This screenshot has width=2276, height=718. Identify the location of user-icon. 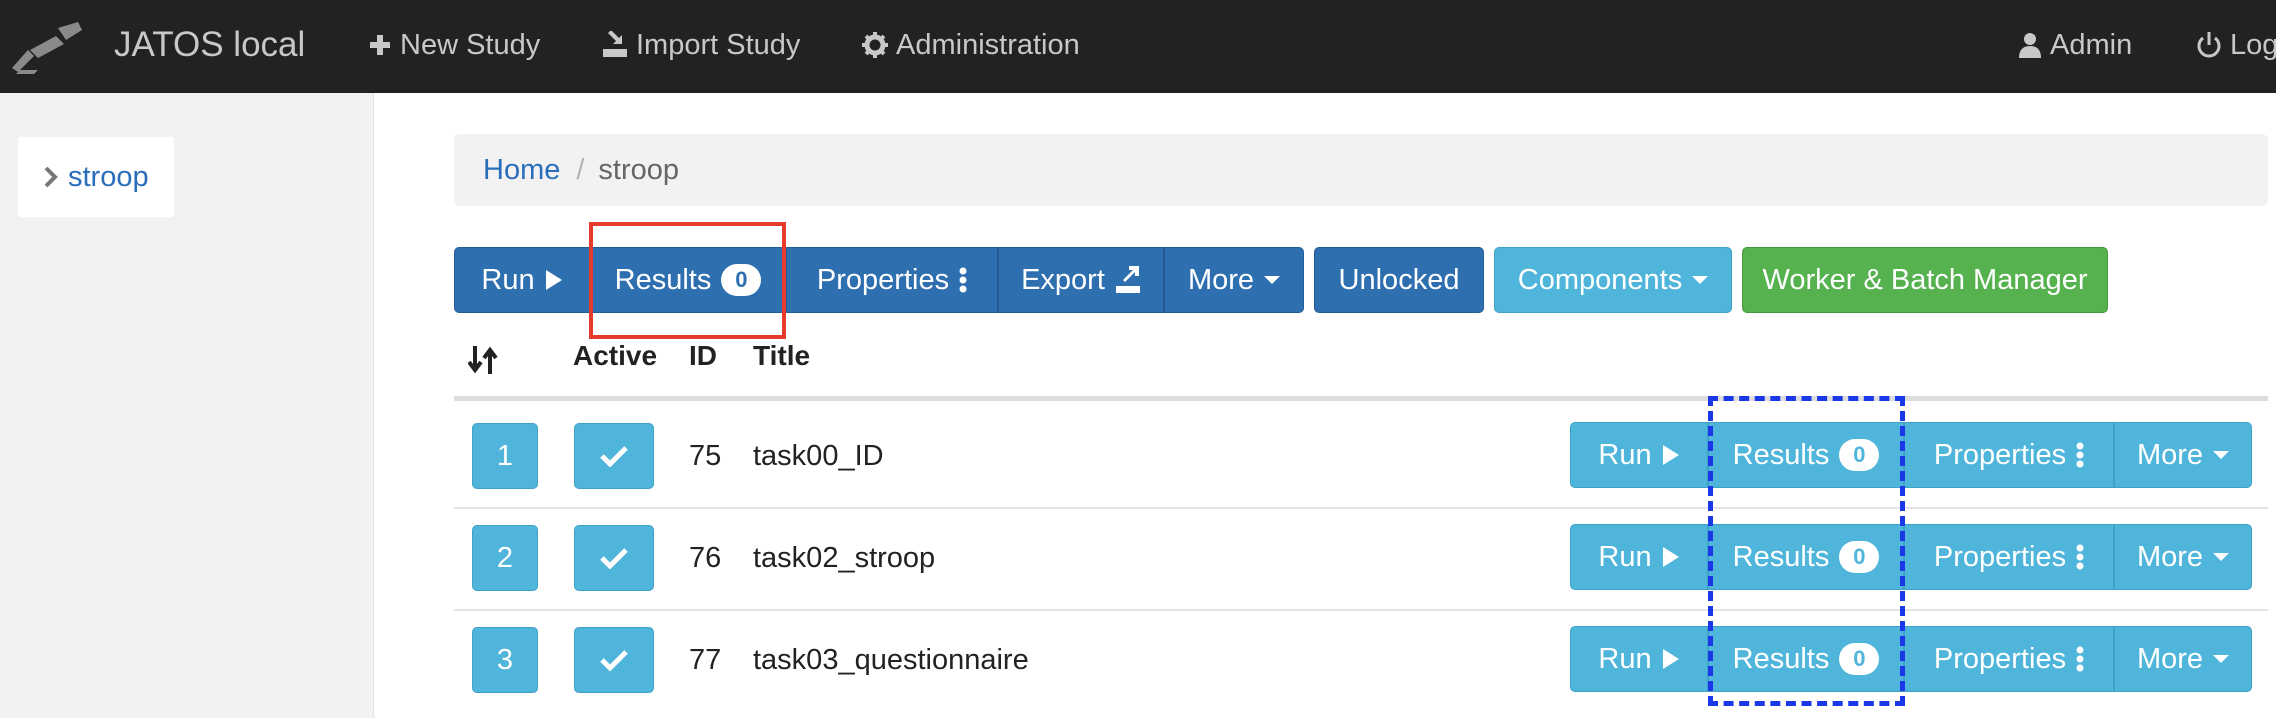
(2030, 45).